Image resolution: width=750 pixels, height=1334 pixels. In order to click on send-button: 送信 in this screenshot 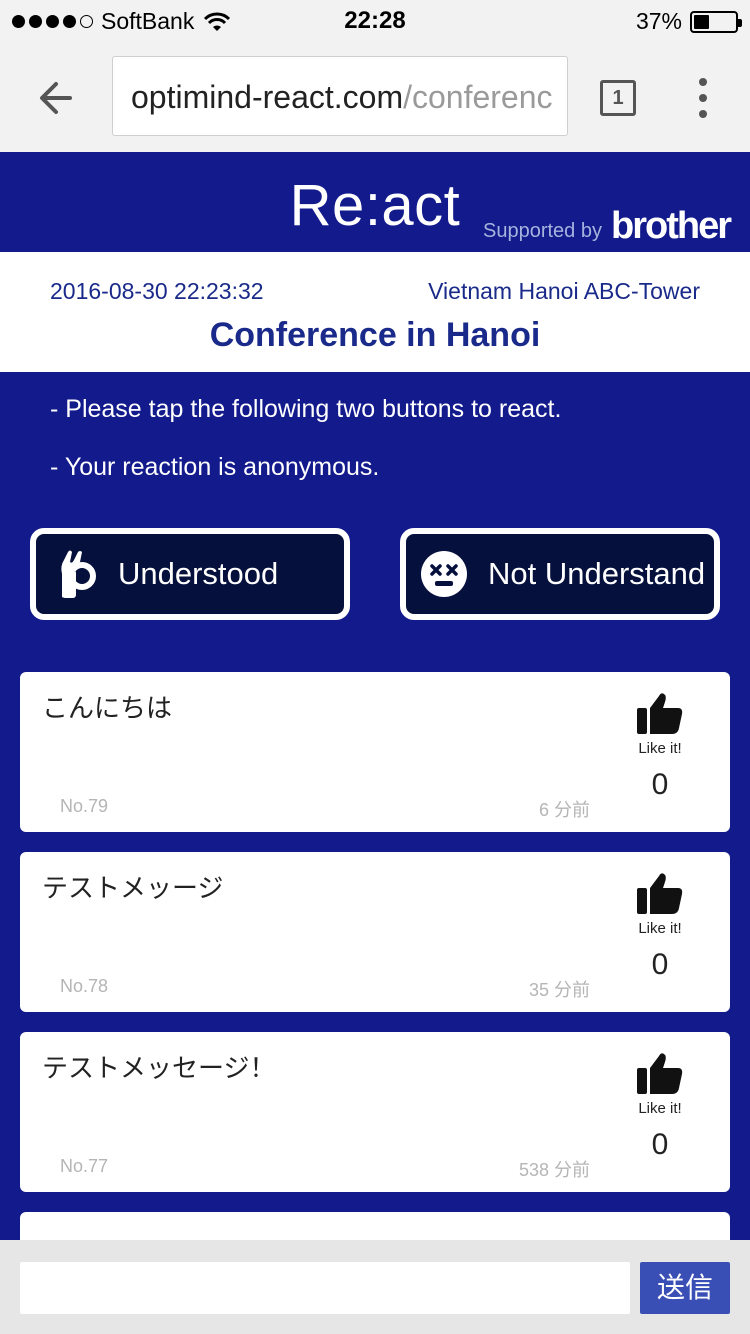, I will do `click(685, 1288)`.